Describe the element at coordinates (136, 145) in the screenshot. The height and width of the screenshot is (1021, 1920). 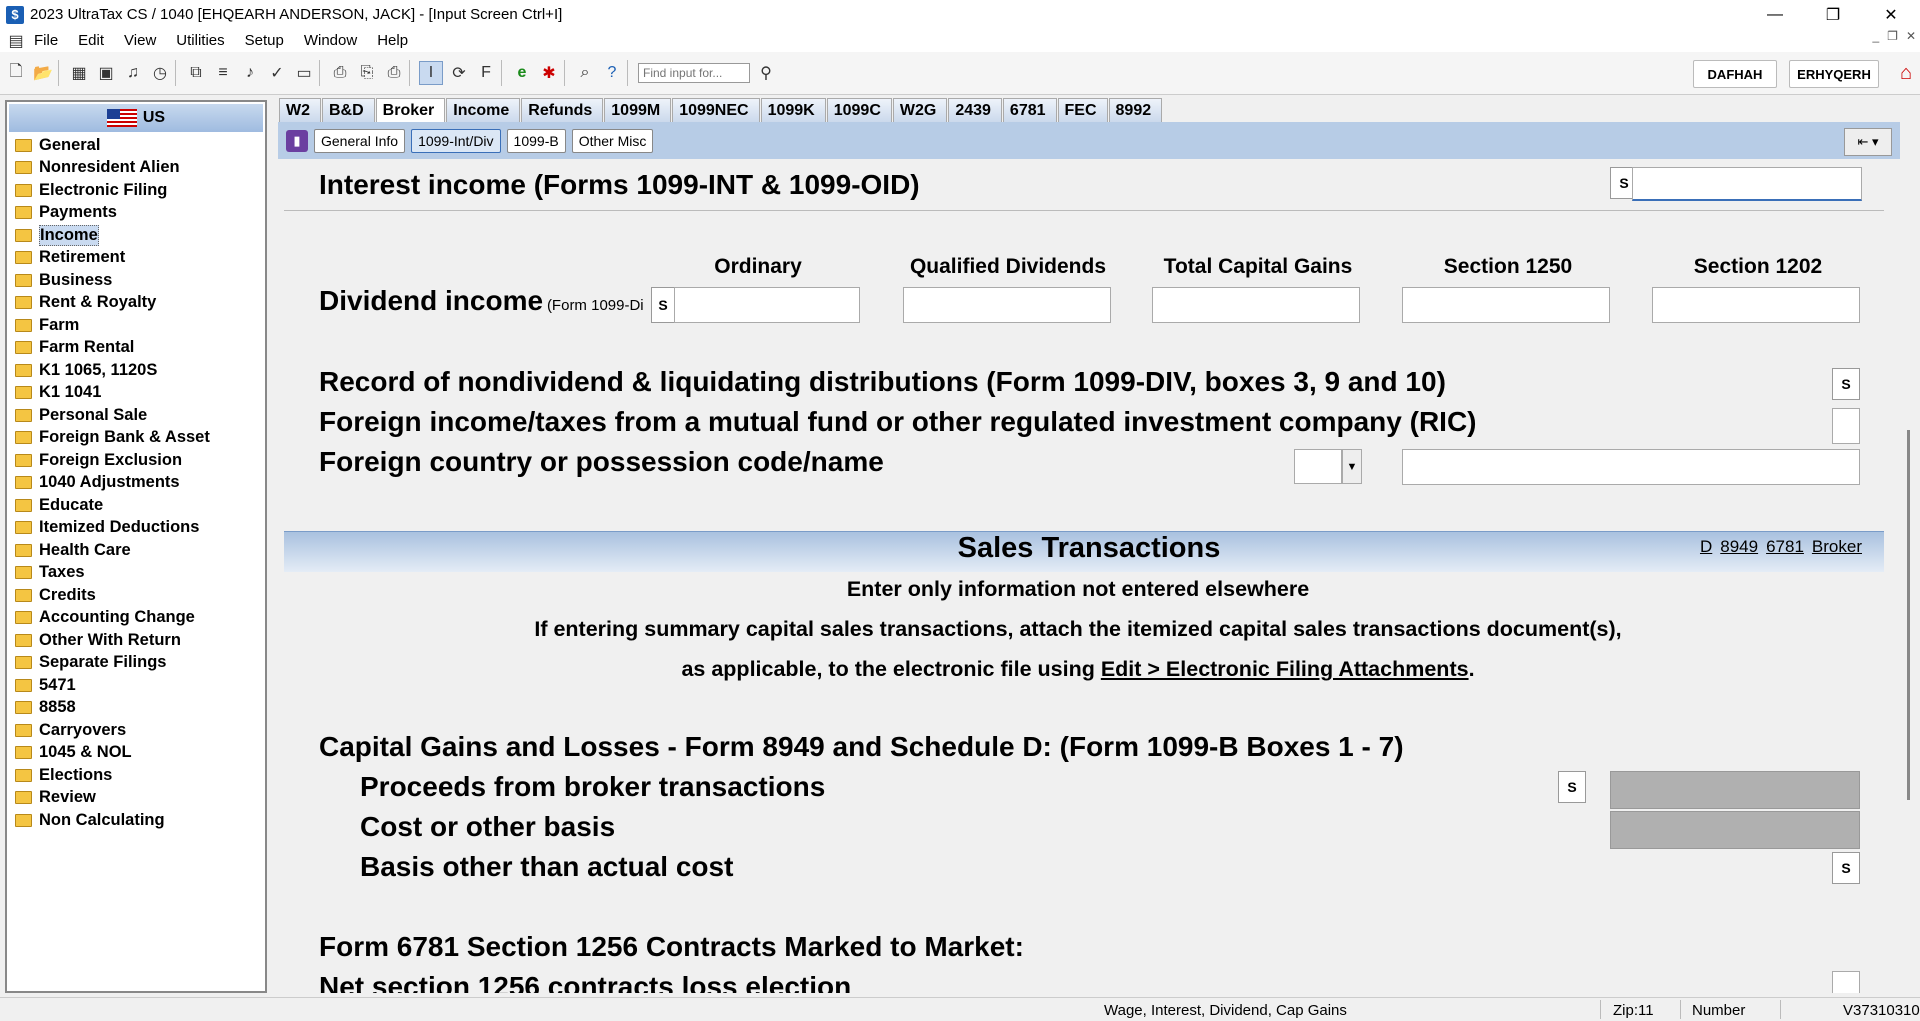
I see `sidebar-item-general: General` at that location.